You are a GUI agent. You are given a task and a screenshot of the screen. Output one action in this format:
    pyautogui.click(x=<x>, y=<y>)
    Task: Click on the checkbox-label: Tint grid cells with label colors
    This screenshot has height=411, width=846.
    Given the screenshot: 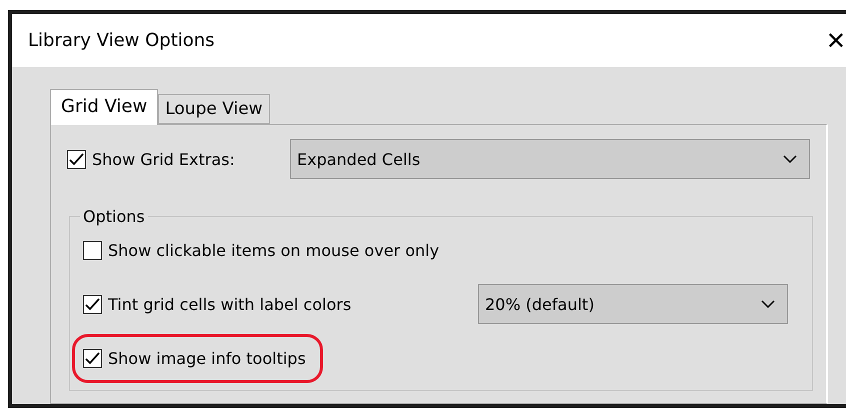 What is the action you would take?
    pyautogui.click(x=230, y=304)
    